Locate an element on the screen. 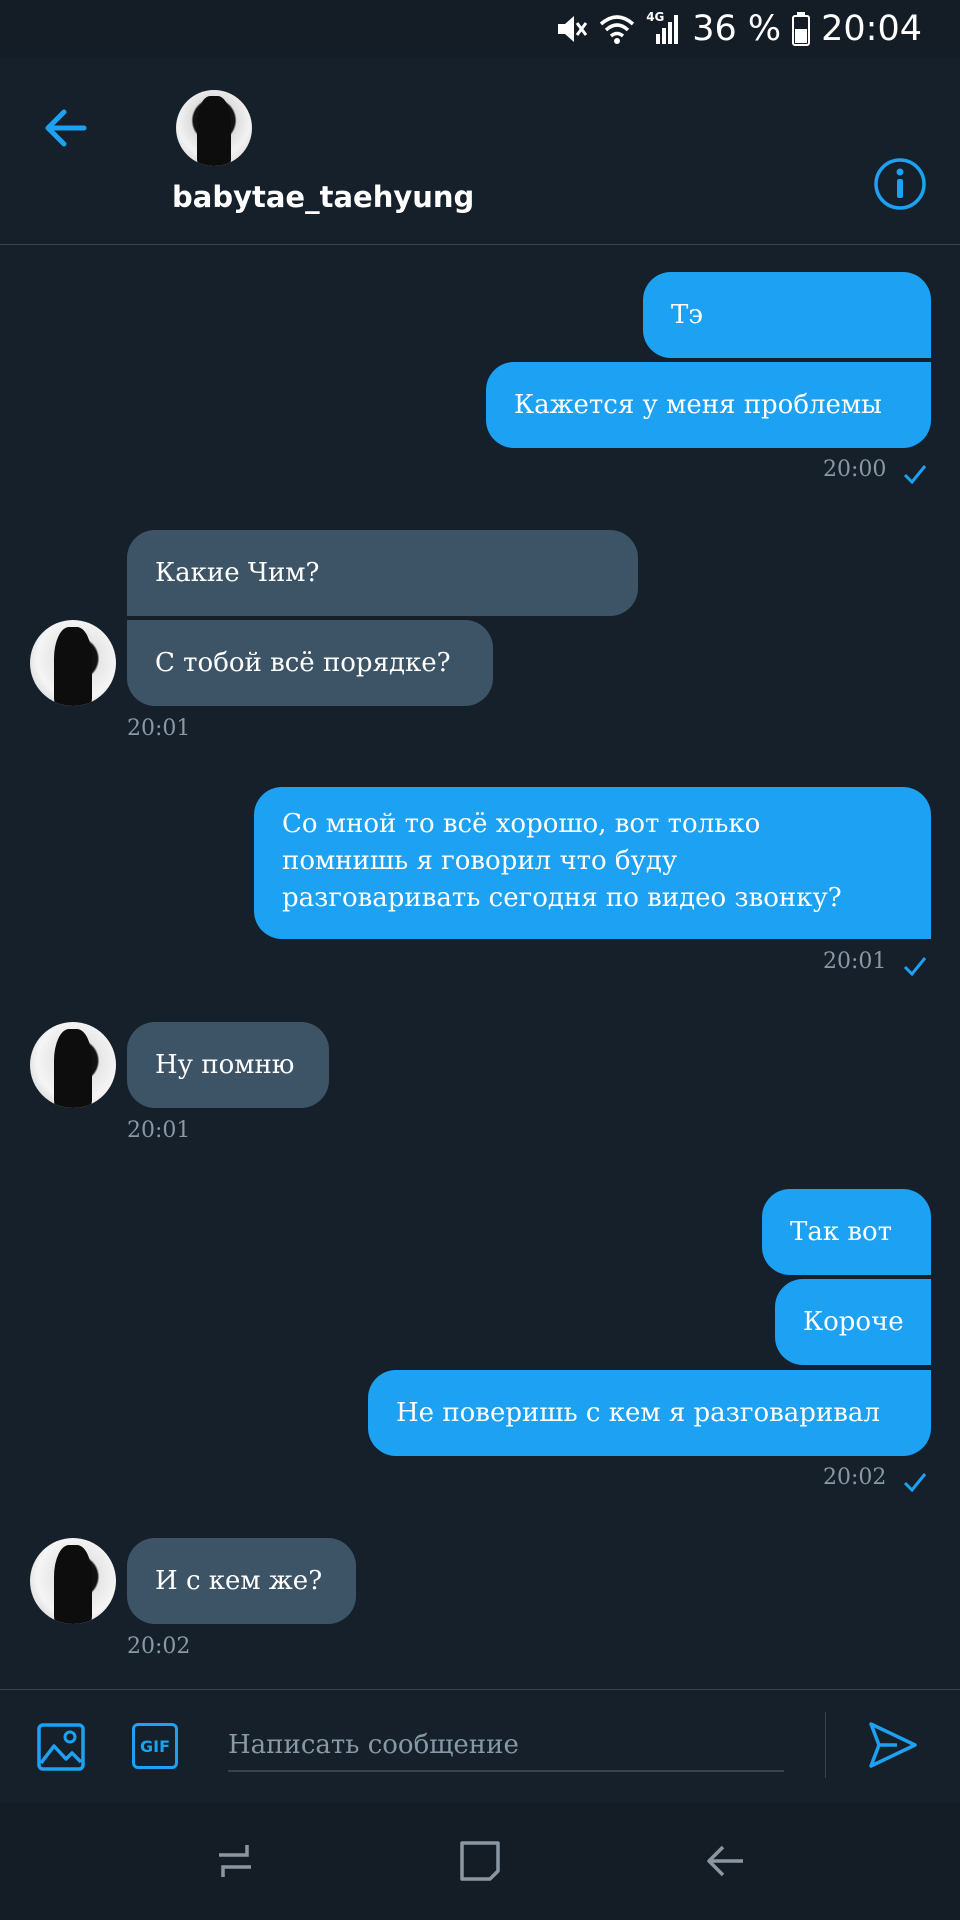 Image resolution: width=960 pixels, height=1920 pixels. message-text-line: Со мной то всё хорошо, вот только is located at coordinates (521, 824).